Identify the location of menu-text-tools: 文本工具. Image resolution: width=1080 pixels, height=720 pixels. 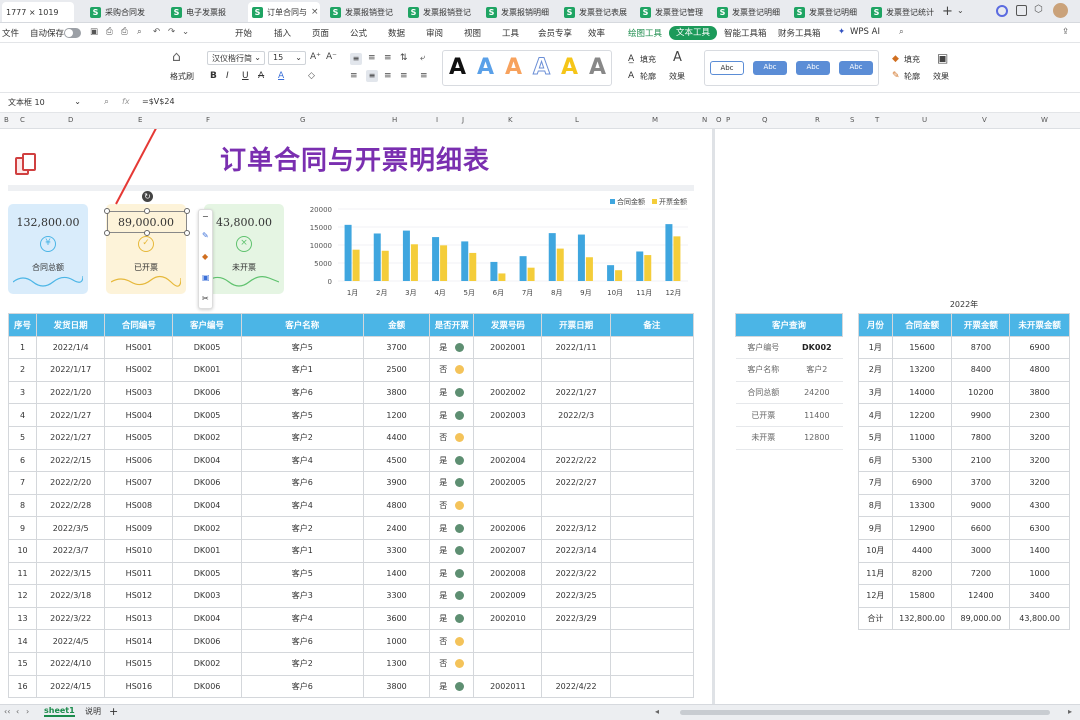
(693, 33).